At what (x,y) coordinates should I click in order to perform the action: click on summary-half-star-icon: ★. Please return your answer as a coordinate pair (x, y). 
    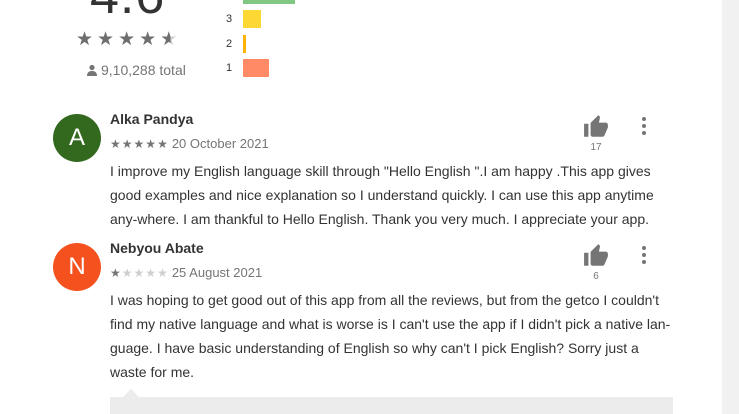
    Looking at the image, I should click on (171, 39).